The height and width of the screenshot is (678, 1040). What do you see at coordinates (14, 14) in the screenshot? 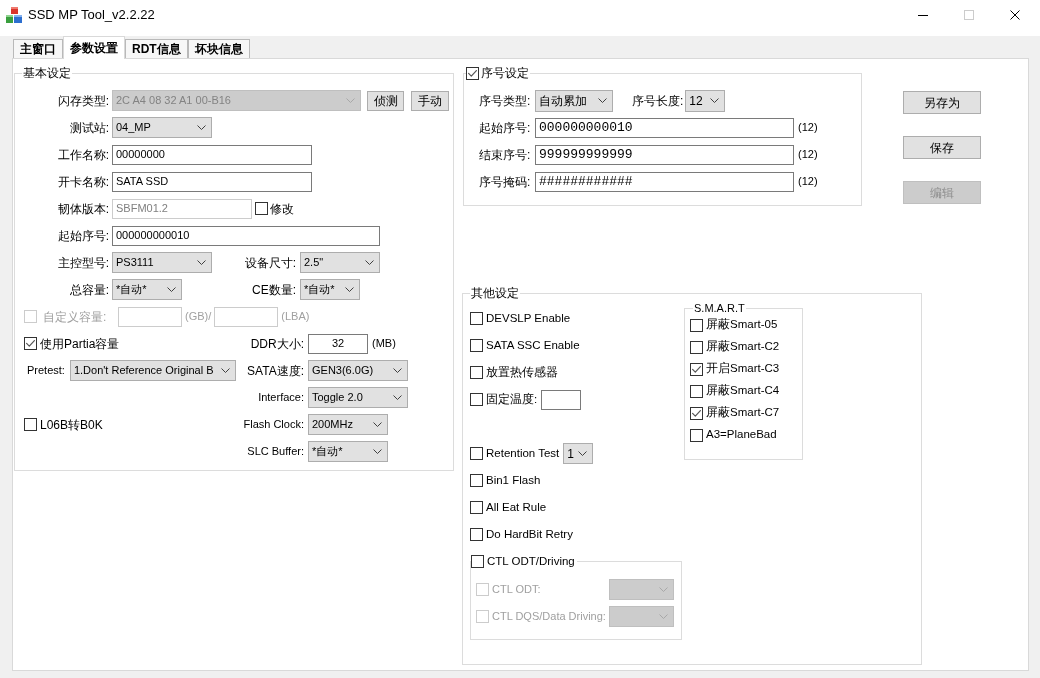
I see `cubes-icon` at bounding box center [14, 14].